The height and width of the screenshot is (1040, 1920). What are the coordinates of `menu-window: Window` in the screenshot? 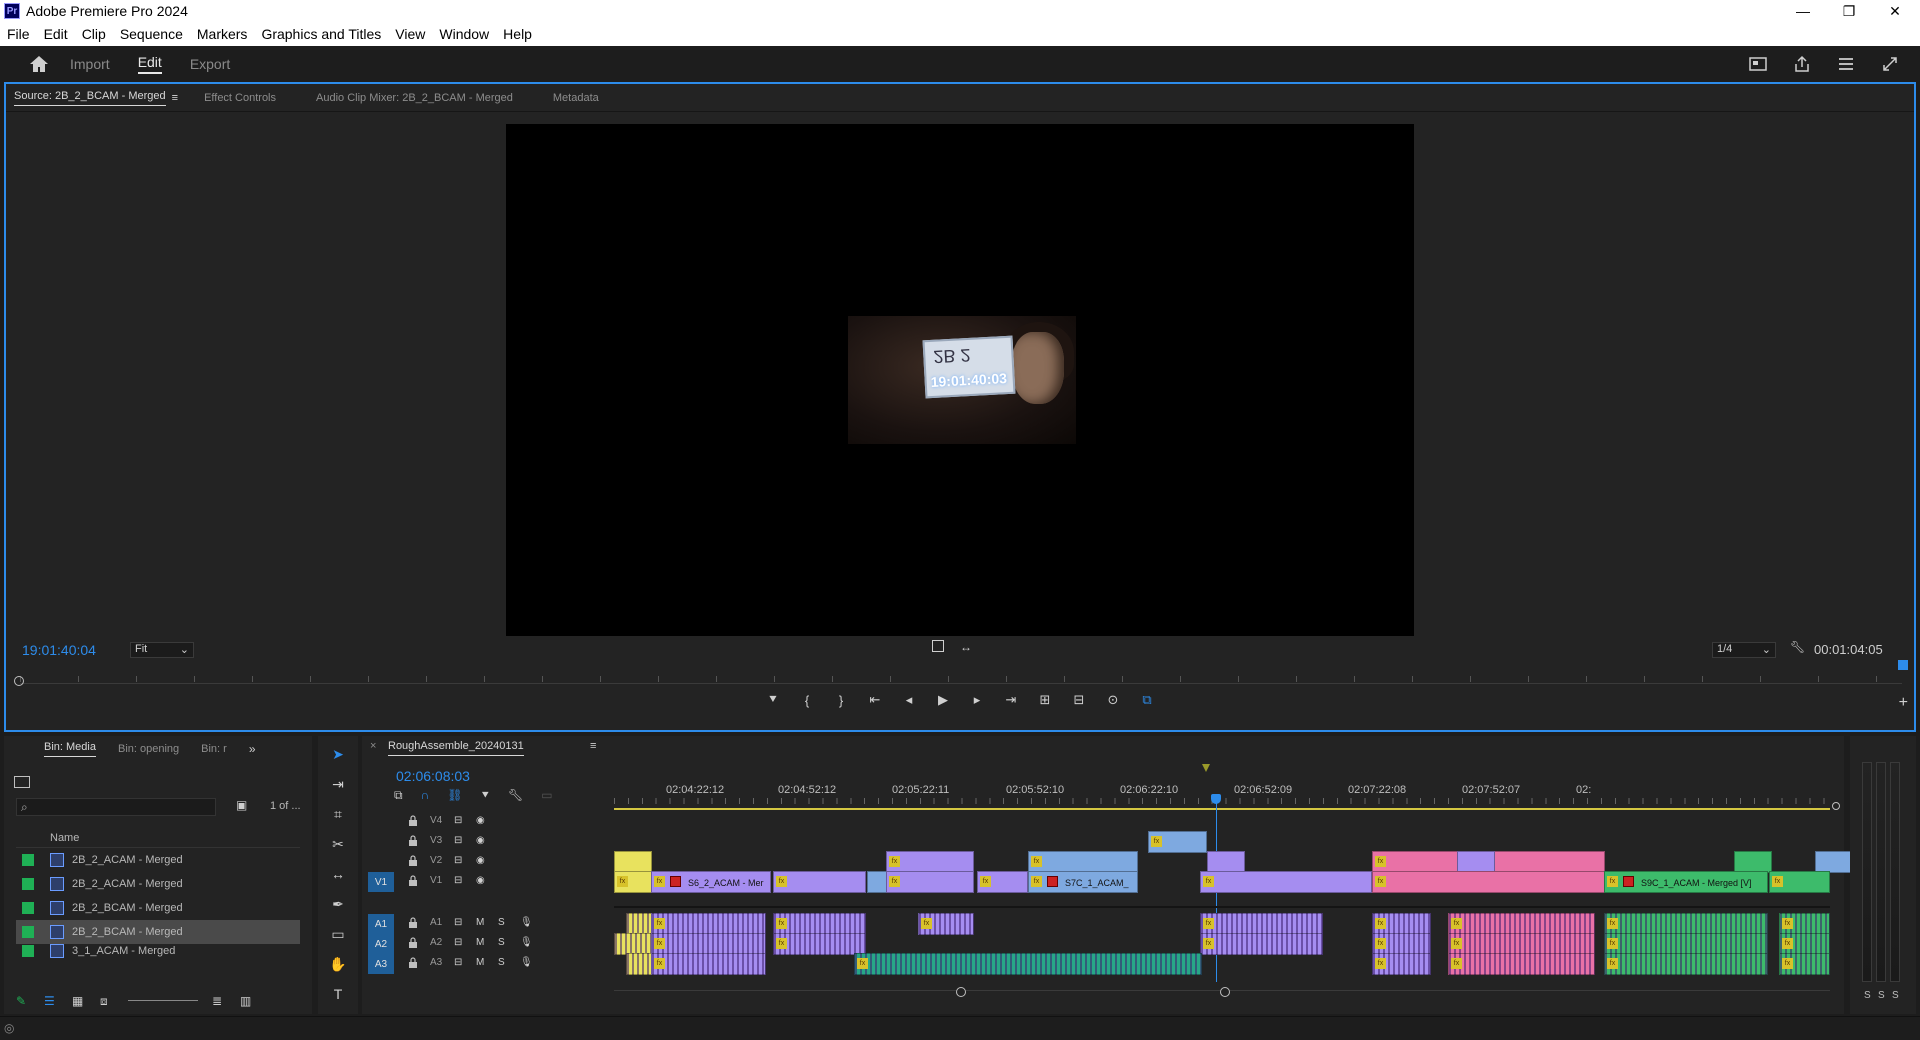 It's located at (464, 34).